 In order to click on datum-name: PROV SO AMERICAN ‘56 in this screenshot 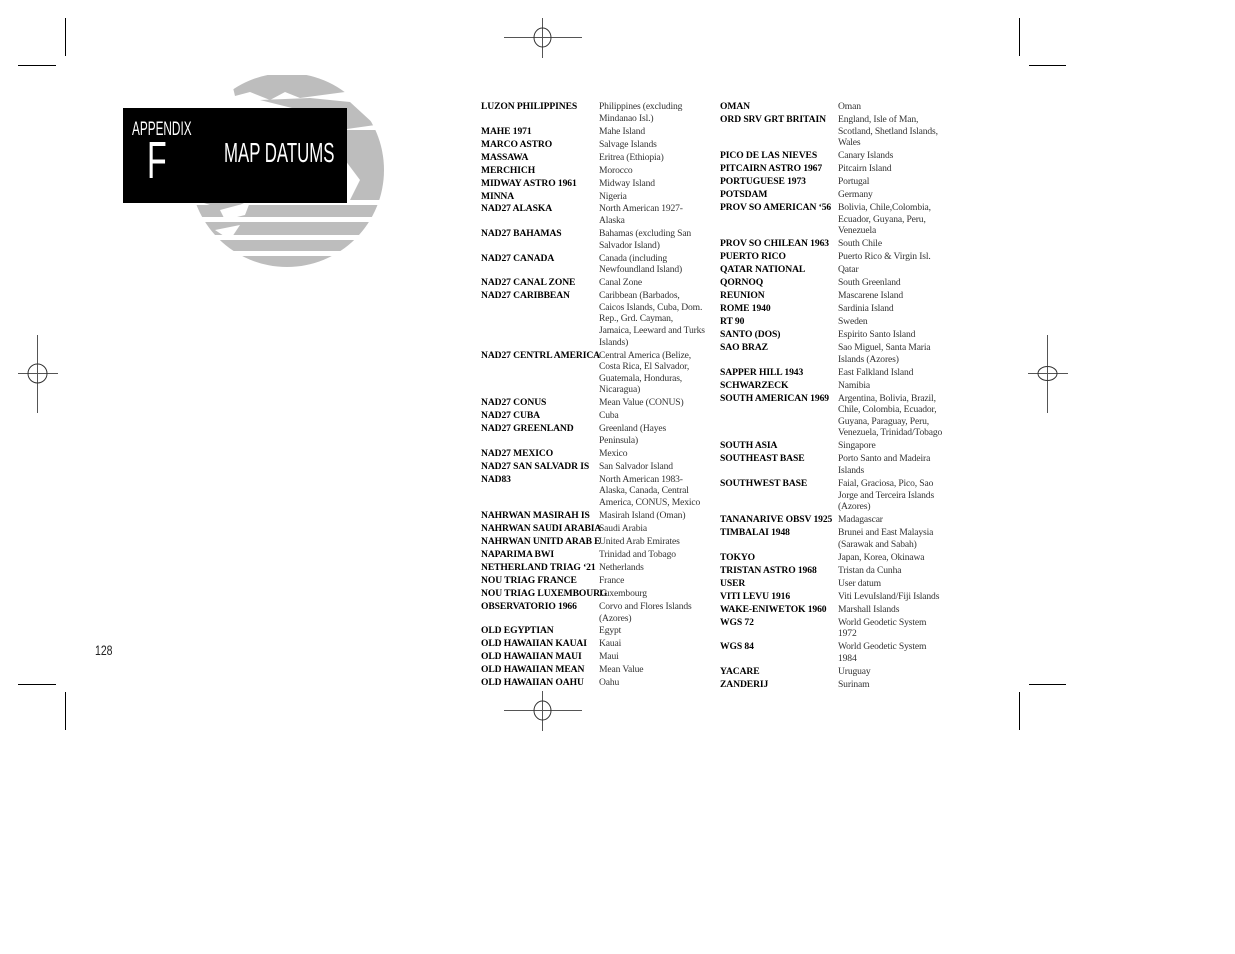, I will do `click(776, 208)`.